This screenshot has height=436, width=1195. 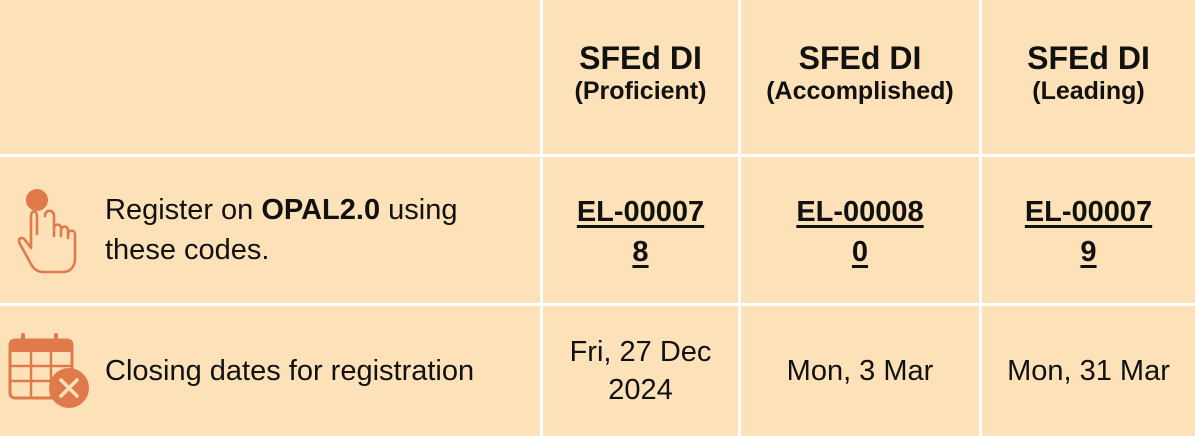 I want to click on code-link-accomplished: EL-000080, so click(x=860, y=230).